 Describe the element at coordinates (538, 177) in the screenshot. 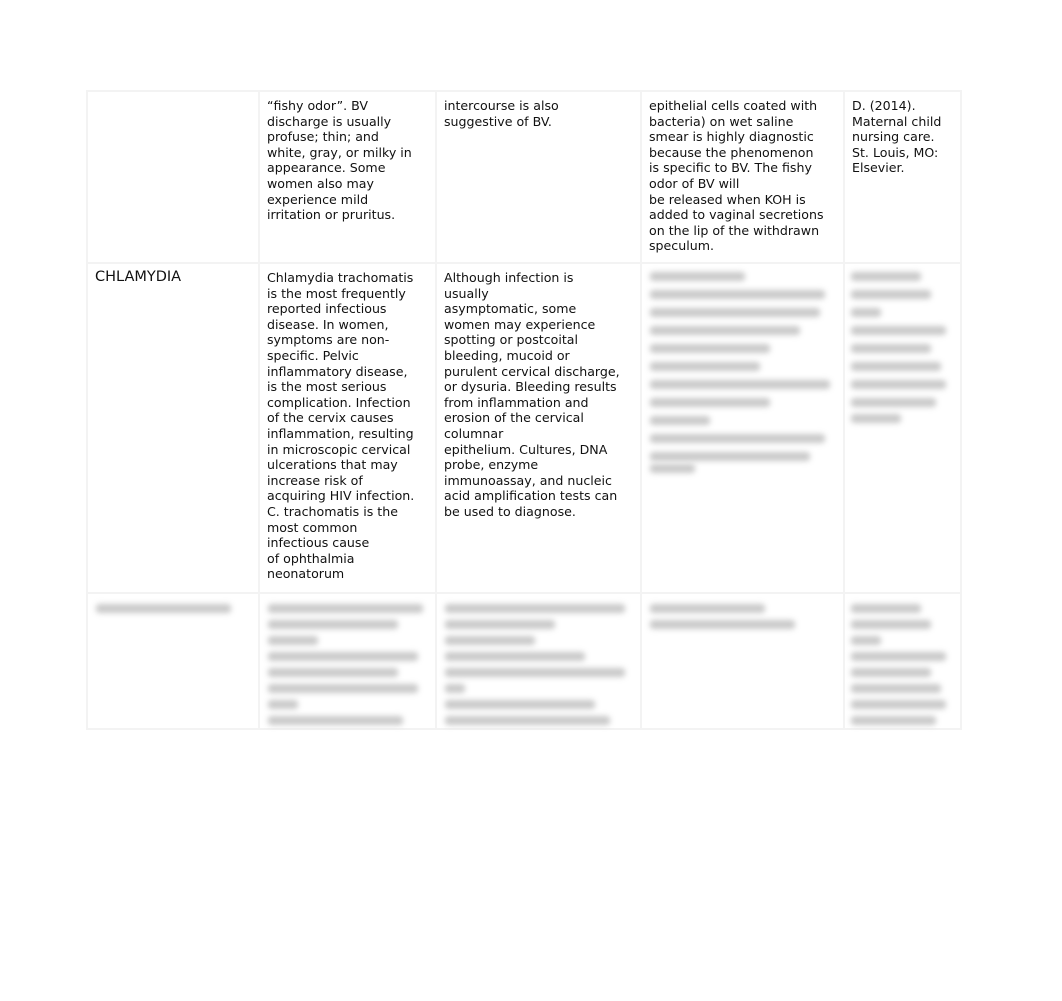

I see `row1-col3-cell: intercourse is also suggestive of BV.` at that location.